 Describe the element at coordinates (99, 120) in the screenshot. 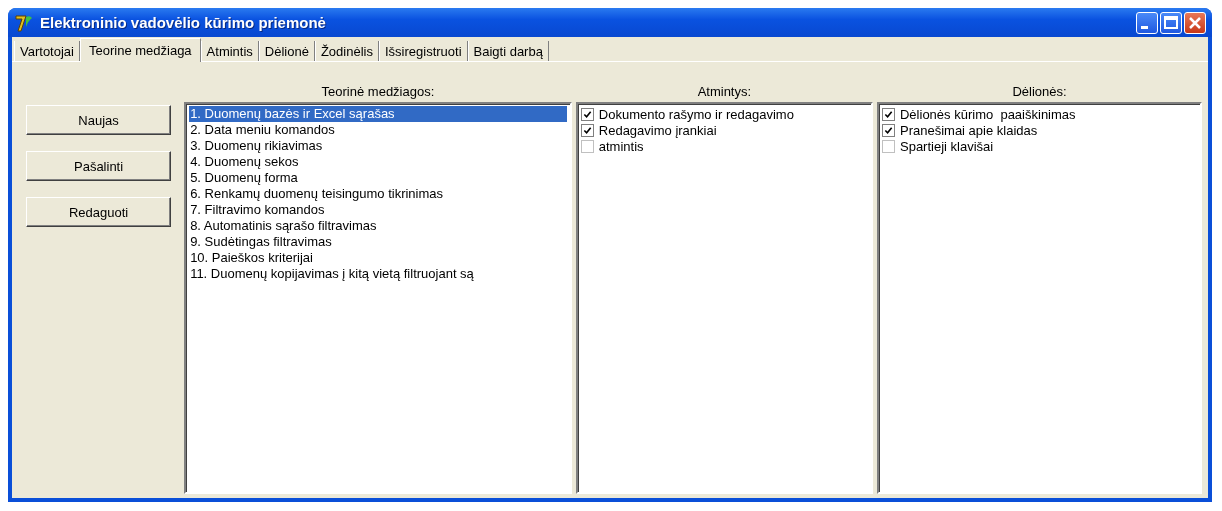

I see `action-button: Naujas` at that location.